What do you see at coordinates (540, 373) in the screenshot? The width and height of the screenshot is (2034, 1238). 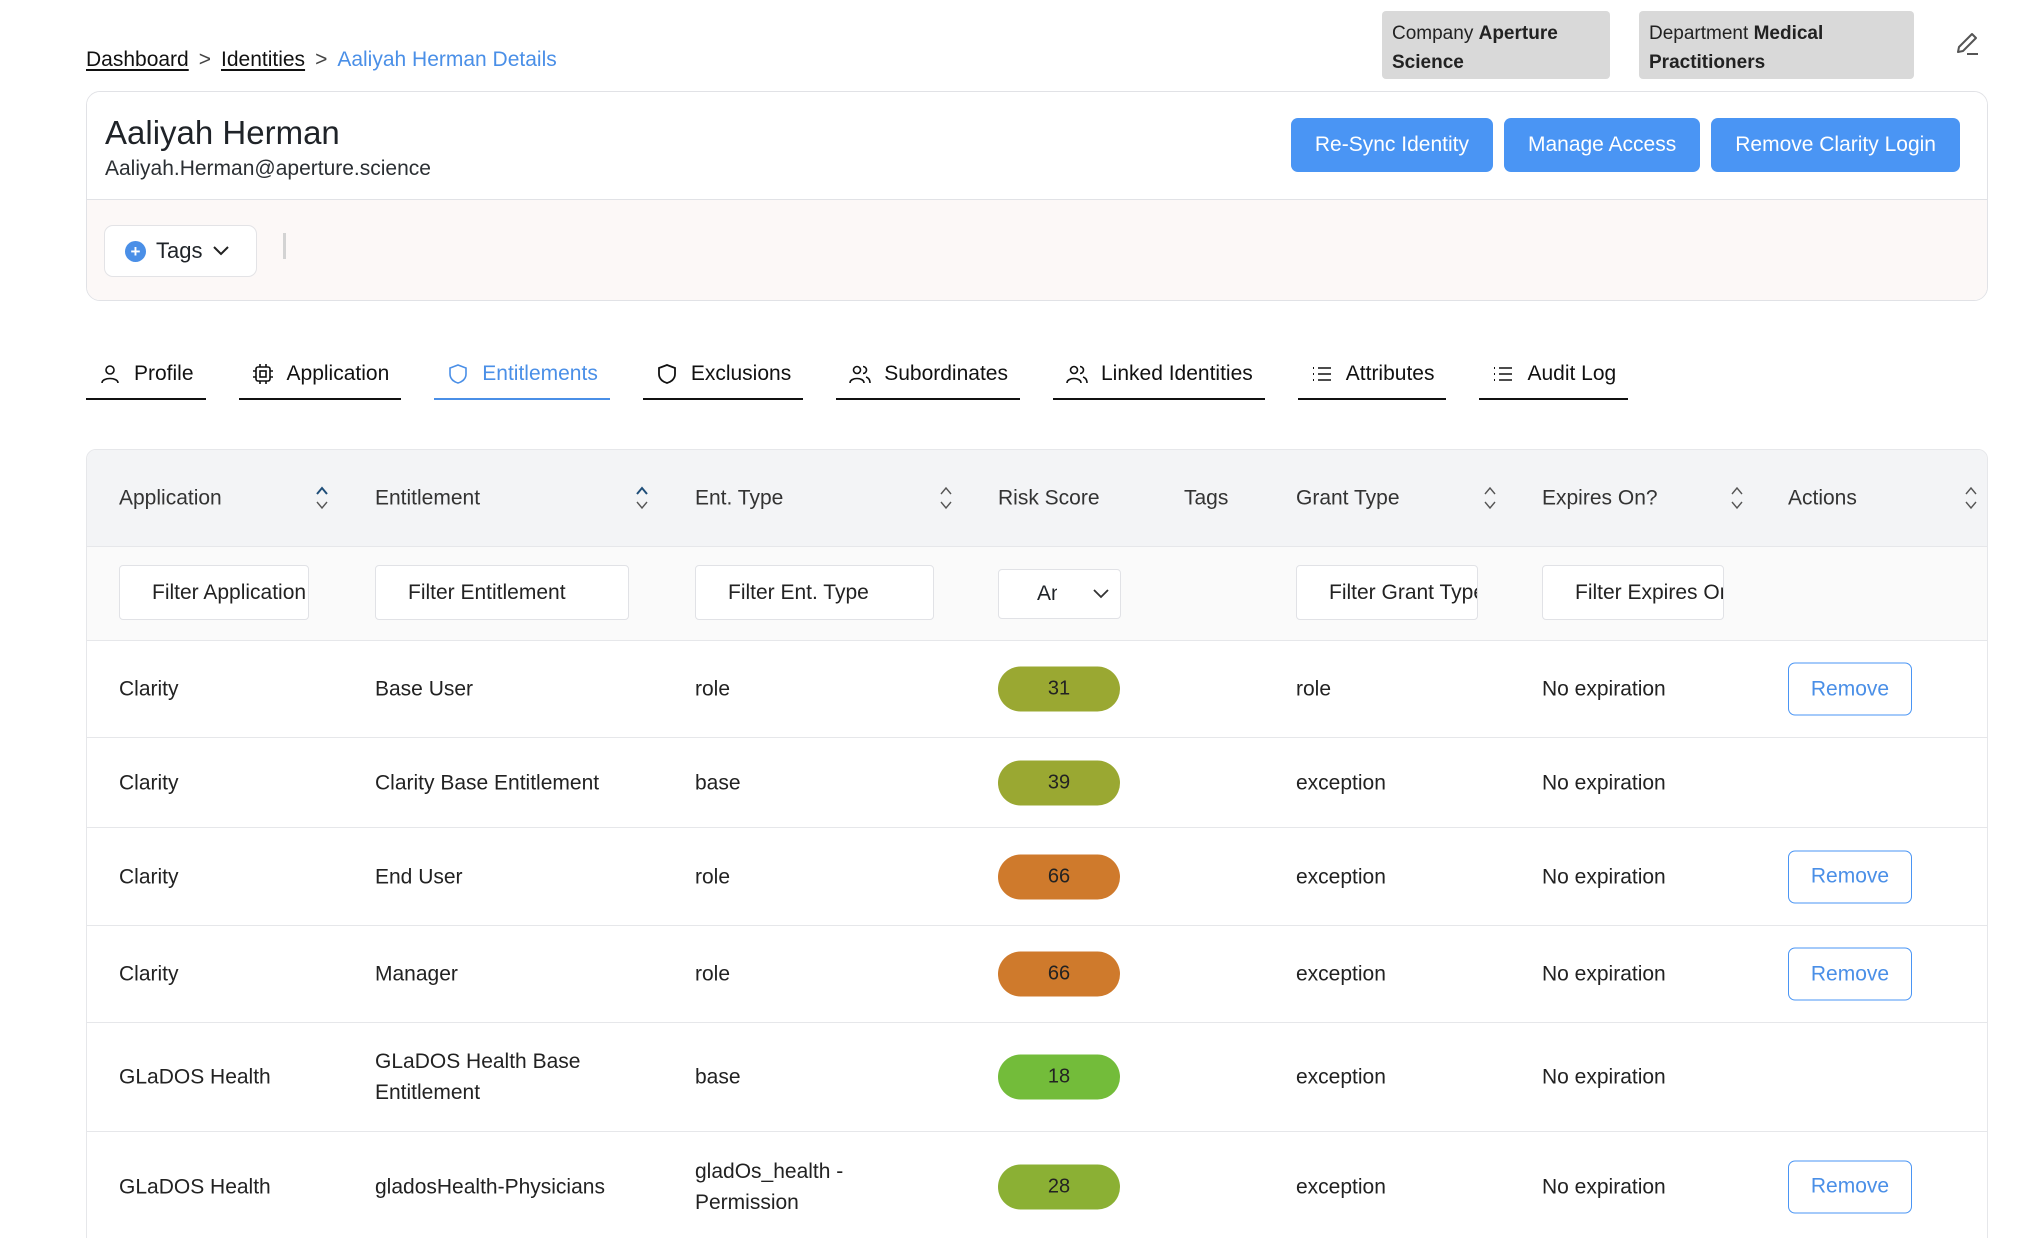 I see `tab-label: Entitlements` at bounding box center [540, 373].